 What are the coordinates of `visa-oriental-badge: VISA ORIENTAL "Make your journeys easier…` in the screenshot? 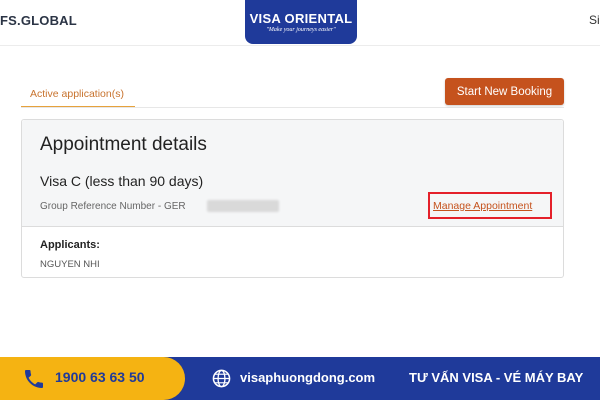 It's located at (301, 22).